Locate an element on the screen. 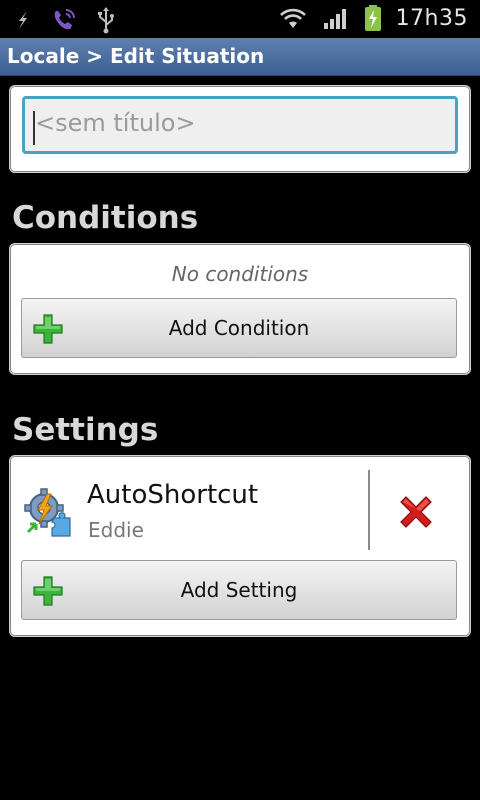 This screenshot has width=480, height=800. situation-name-placeholder: <sem título> is located at coordinates (115, 123).